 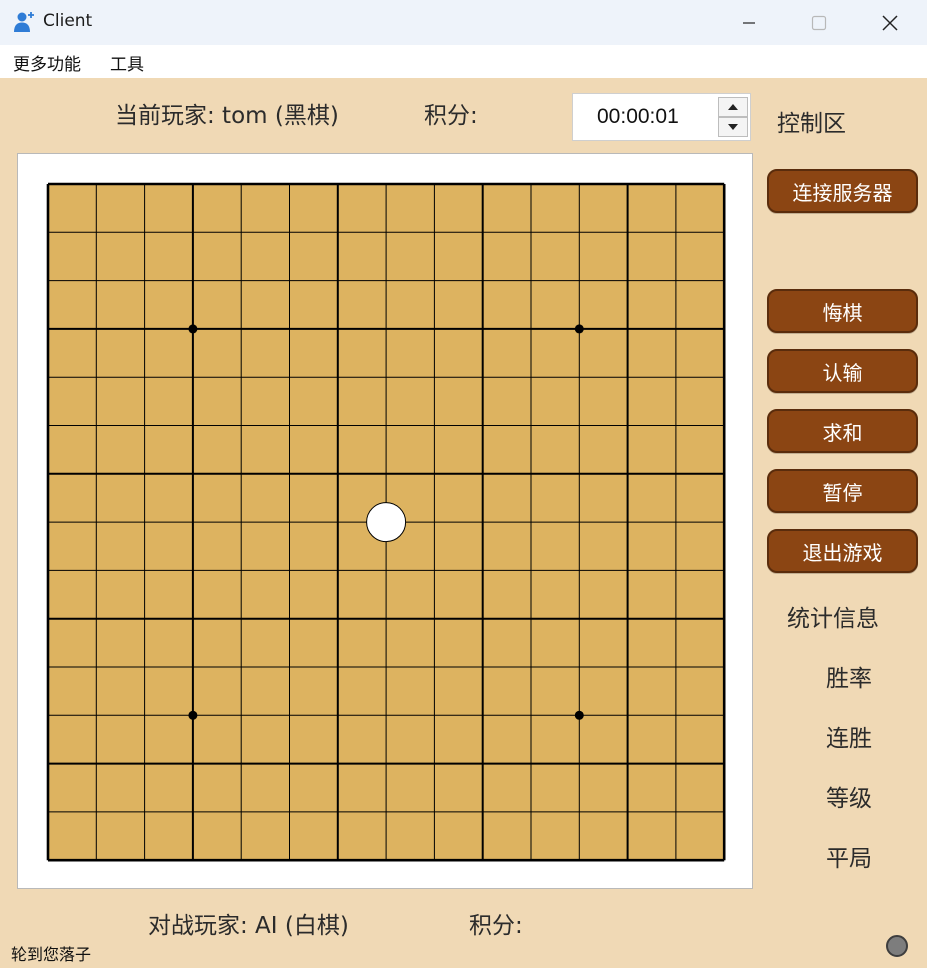 I want to click on maximize-button, so click(x=819, y=22).